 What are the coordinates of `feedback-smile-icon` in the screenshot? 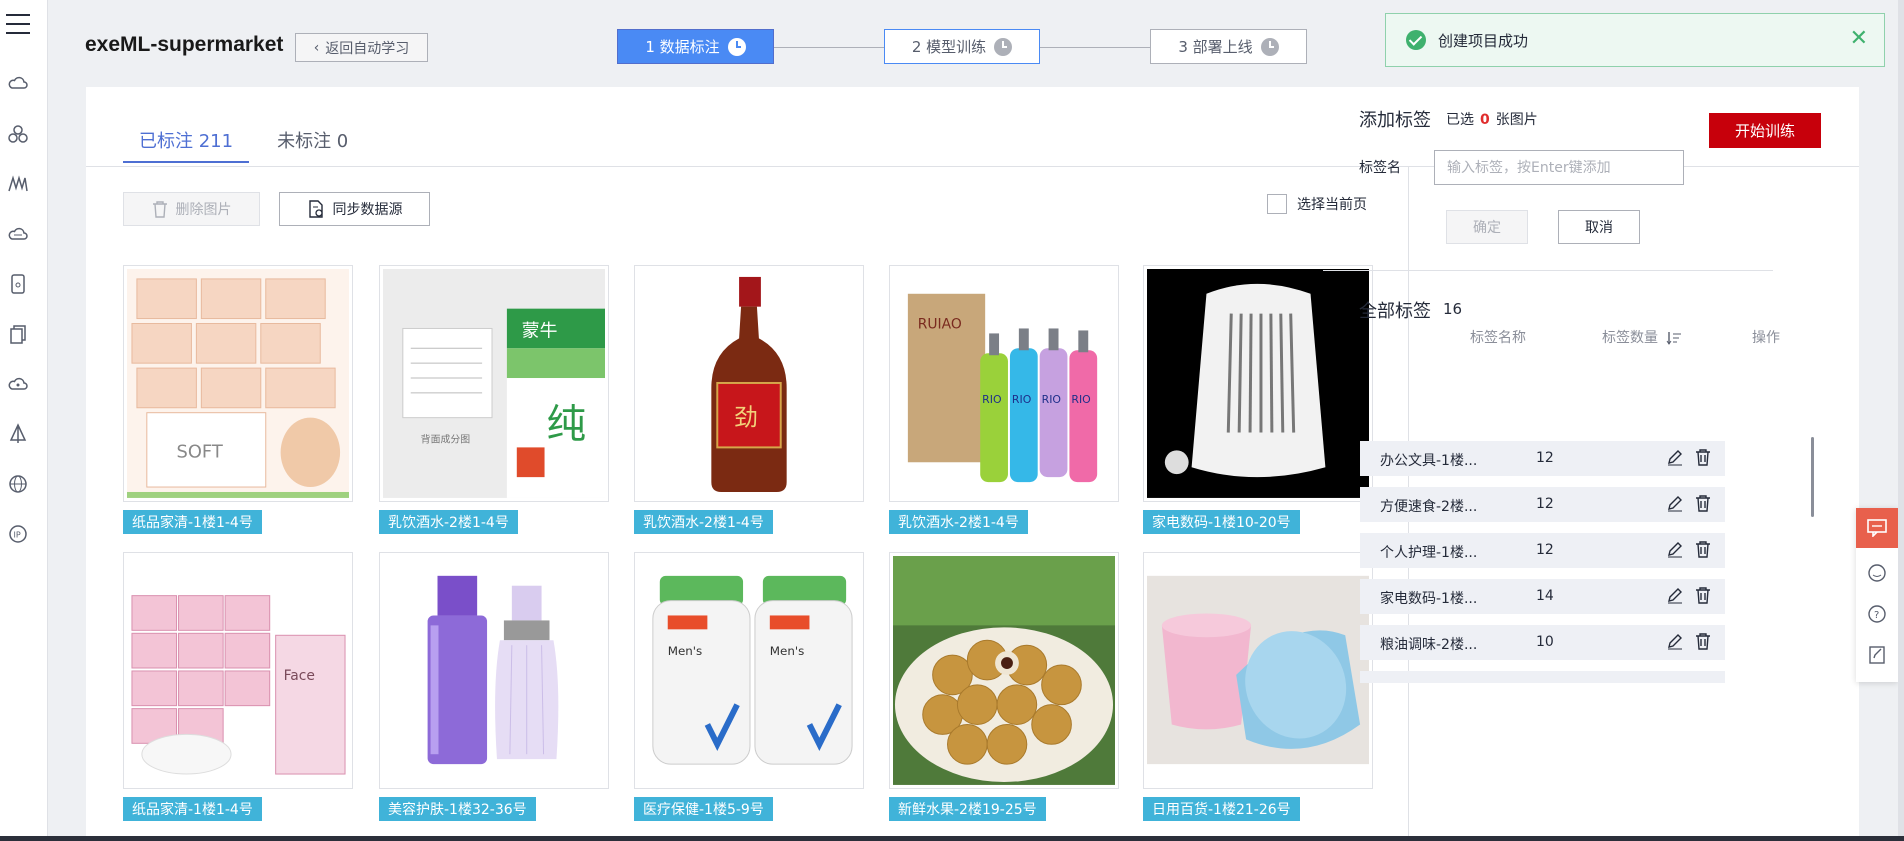 It's located at (1877, 573).